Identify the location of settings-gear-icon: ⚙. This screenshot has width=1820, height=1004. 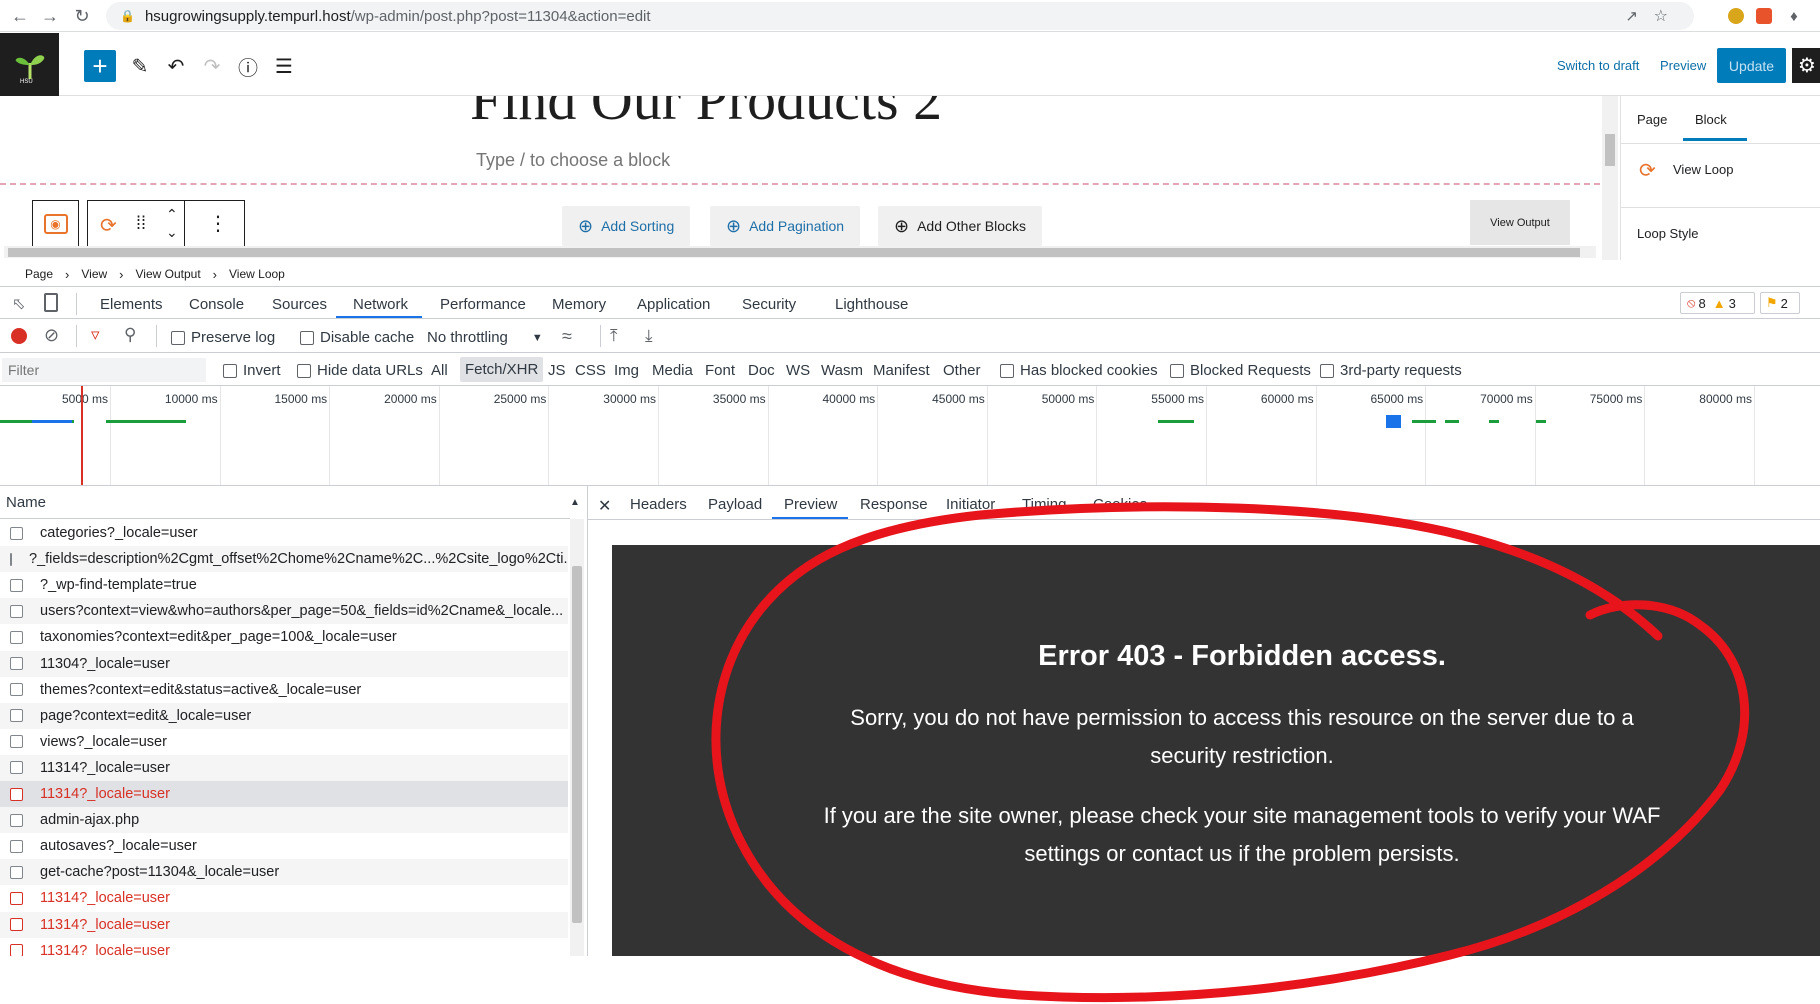
(1806, 65).